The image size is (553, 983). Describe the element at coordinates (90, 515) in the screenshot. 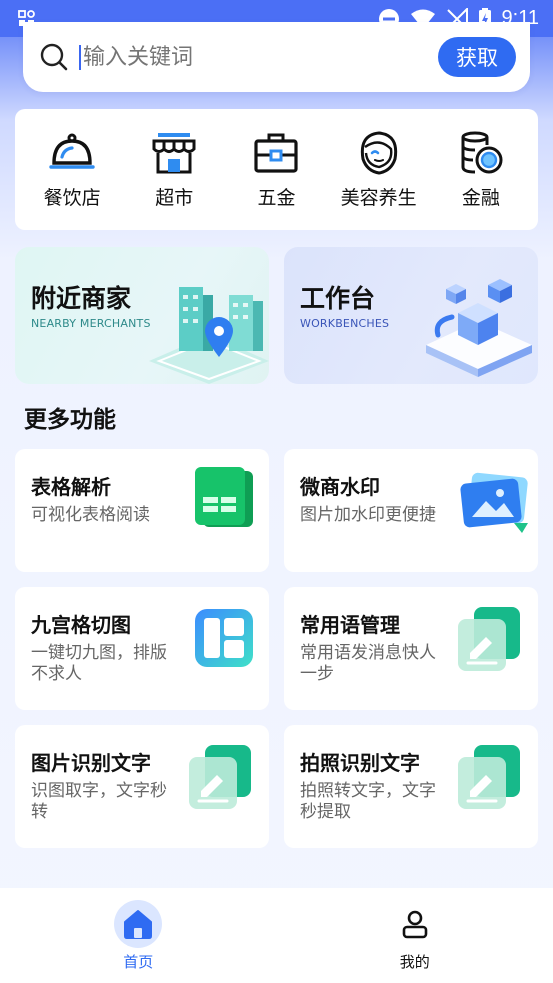

I see `function-desc: 可视化表格阅读` at that location.